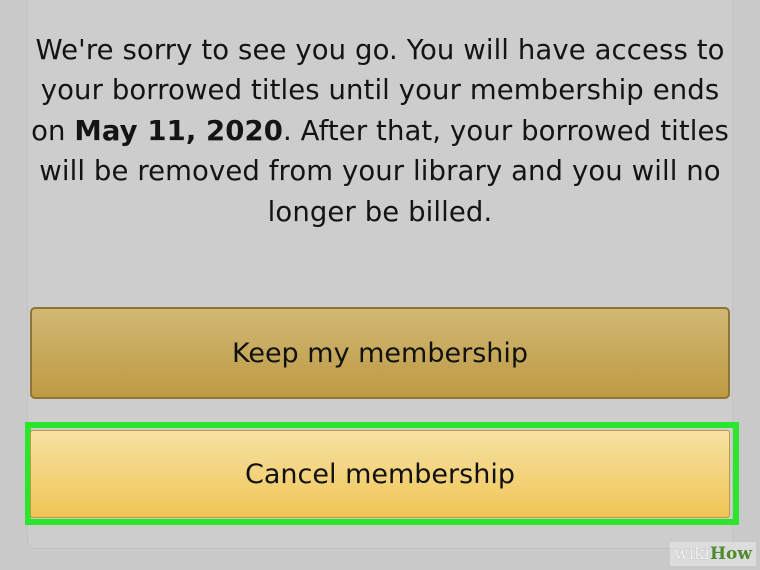  I want to click on cancel-membership-label: Cancel membership, so click(380, 474).